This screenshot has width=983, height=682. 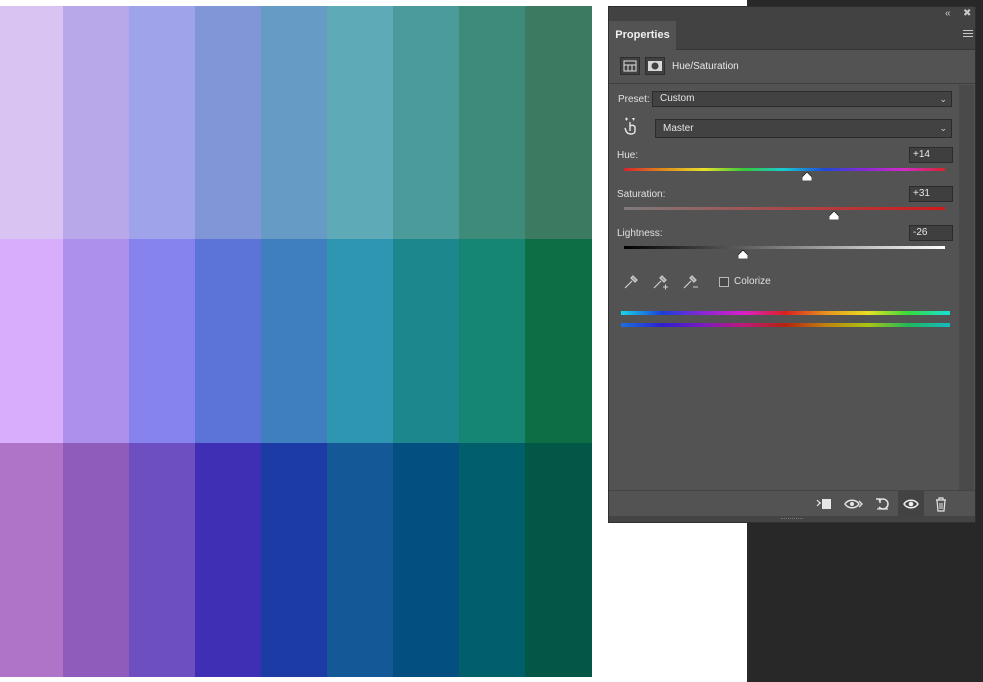 I want to click on panel-resize-handle, so click(x=792, y=519).